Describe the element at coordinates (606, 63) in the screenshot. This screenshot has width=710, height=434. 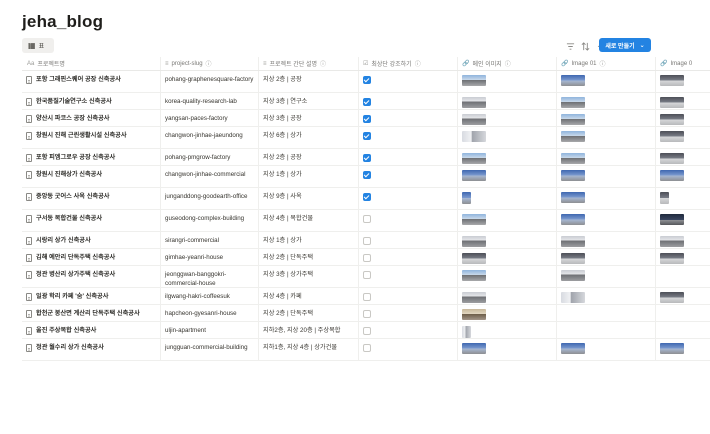
I see `column-header-image-01: 🔗 Image 01 ⓘ` at that location.